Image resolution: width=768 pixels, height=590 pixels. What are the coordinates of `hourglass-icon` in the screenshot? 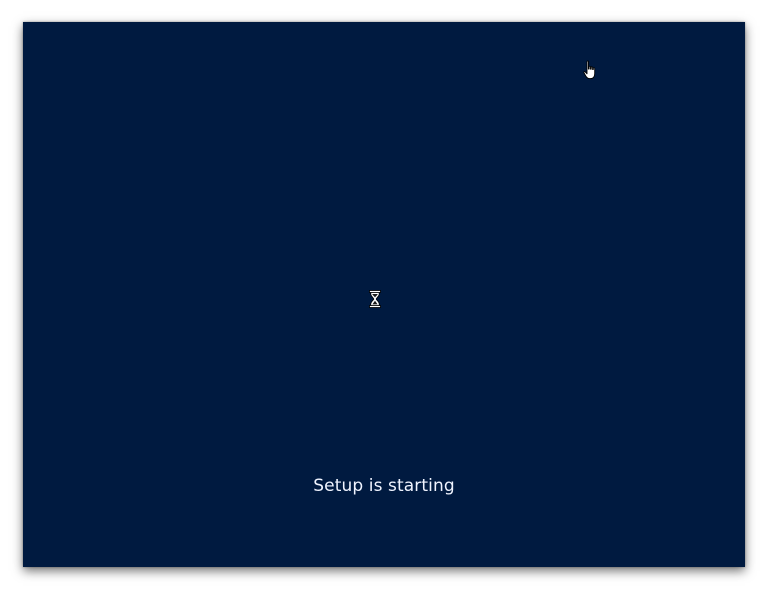 It's located at (375, 299).